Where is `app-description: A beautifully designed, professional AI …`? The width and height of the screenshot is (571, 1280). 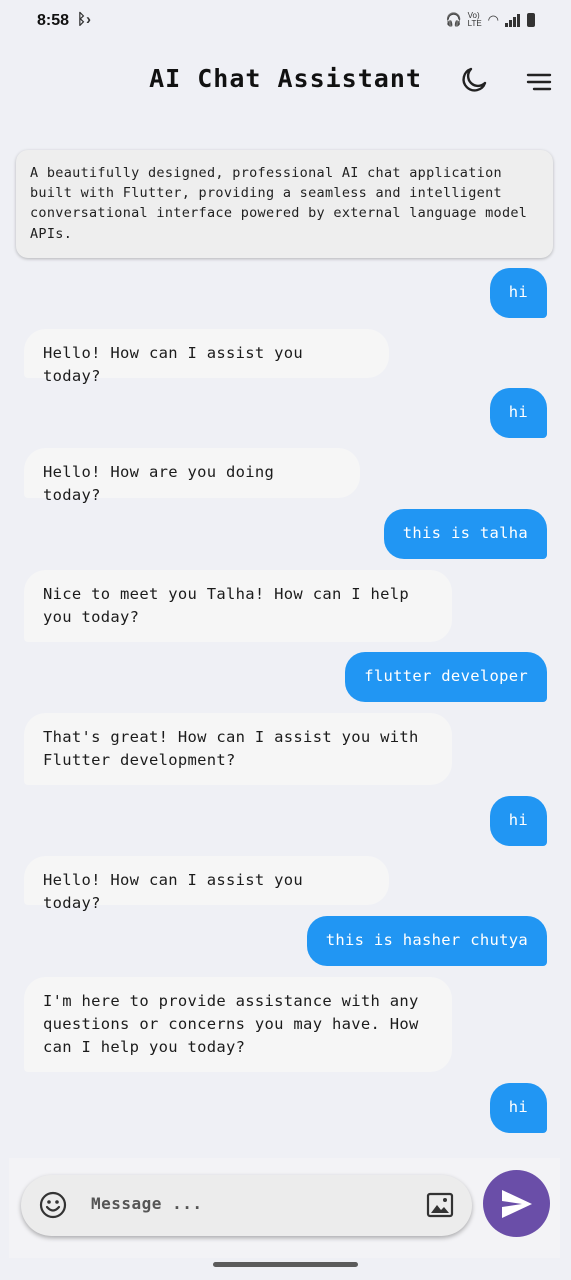
app-description: A beautifully designed, professional AI … is located at coordinates (284, 204).